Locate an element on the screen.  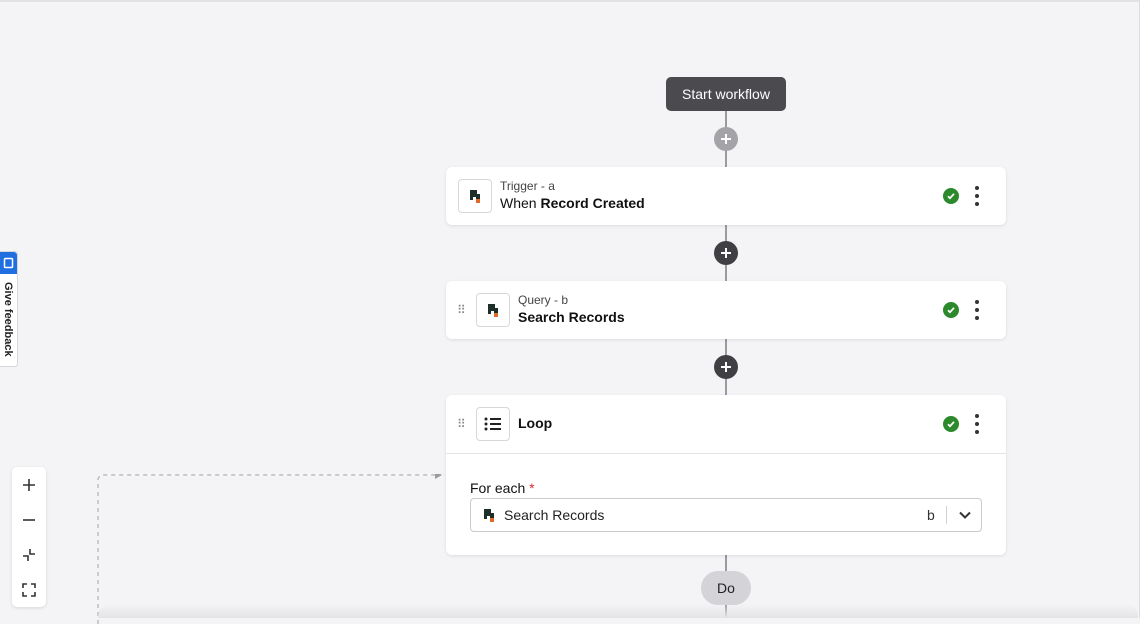
selected-value: Search Records is located at coordinates (554, 515).